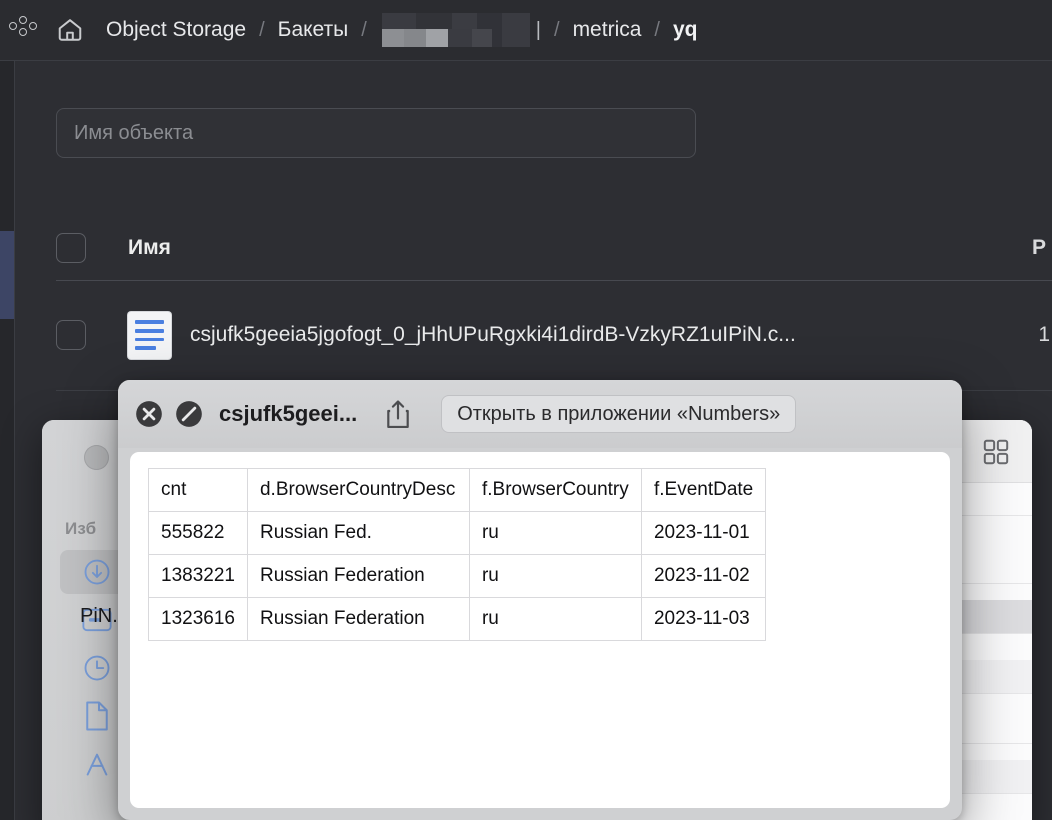 This screenshot has width=1052, height=820. I want to click on finder-sidebar-title: Изб, so click(81, 528).